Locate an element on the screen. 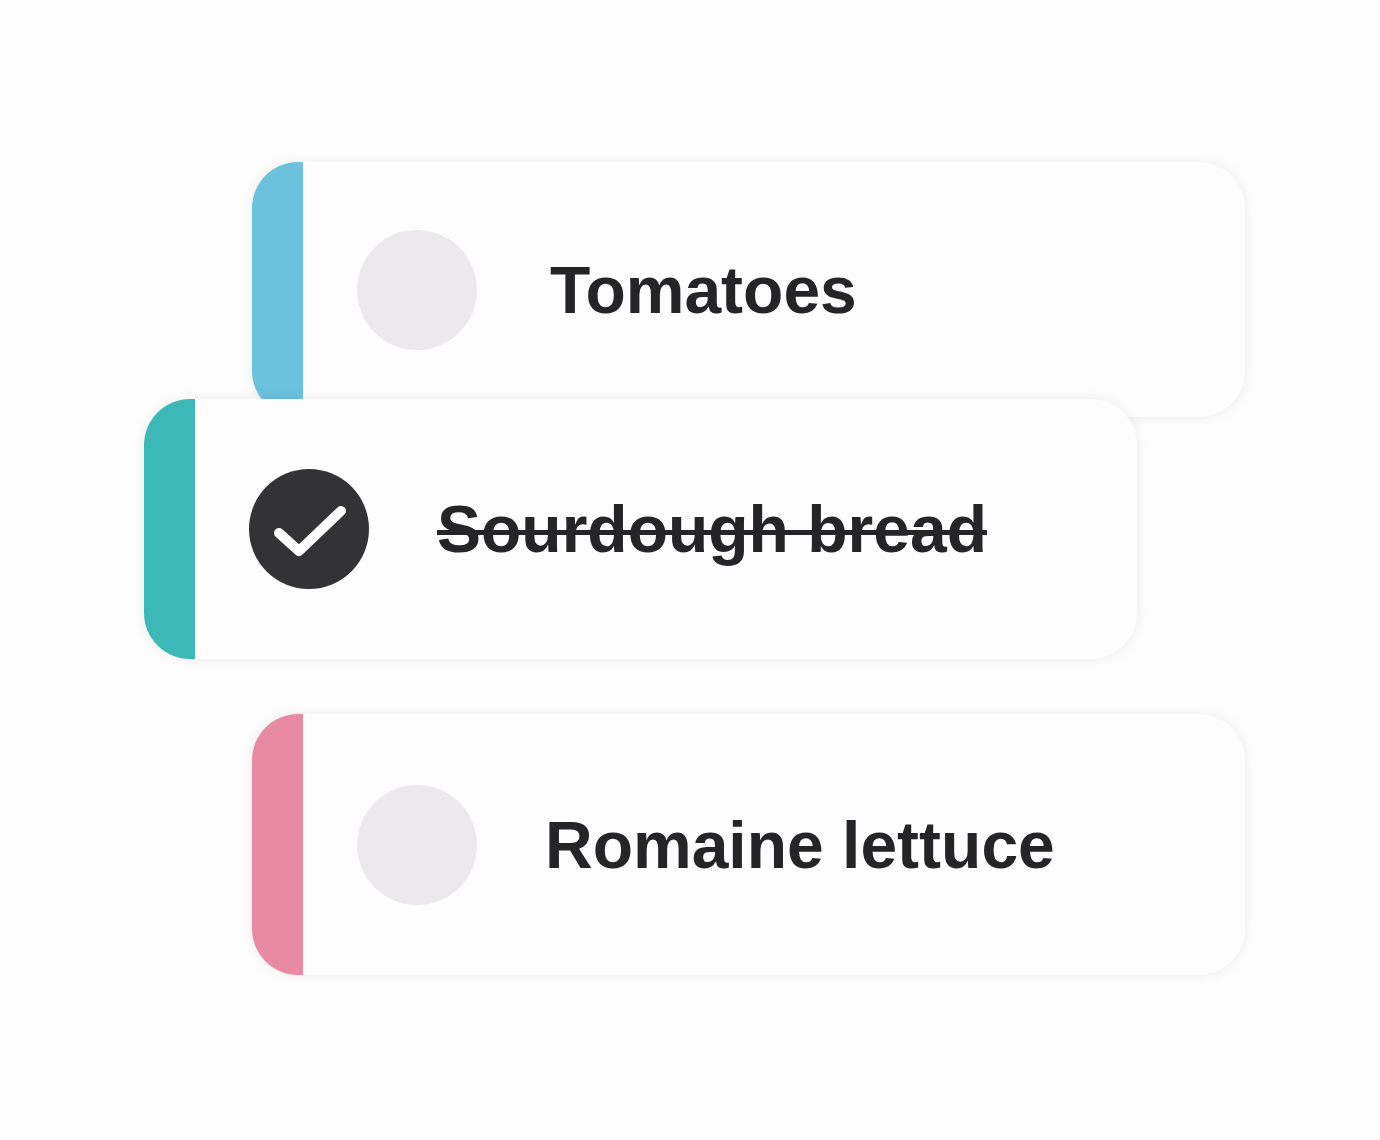  item-label: Tomatoes is located at coordinates (703, 289).